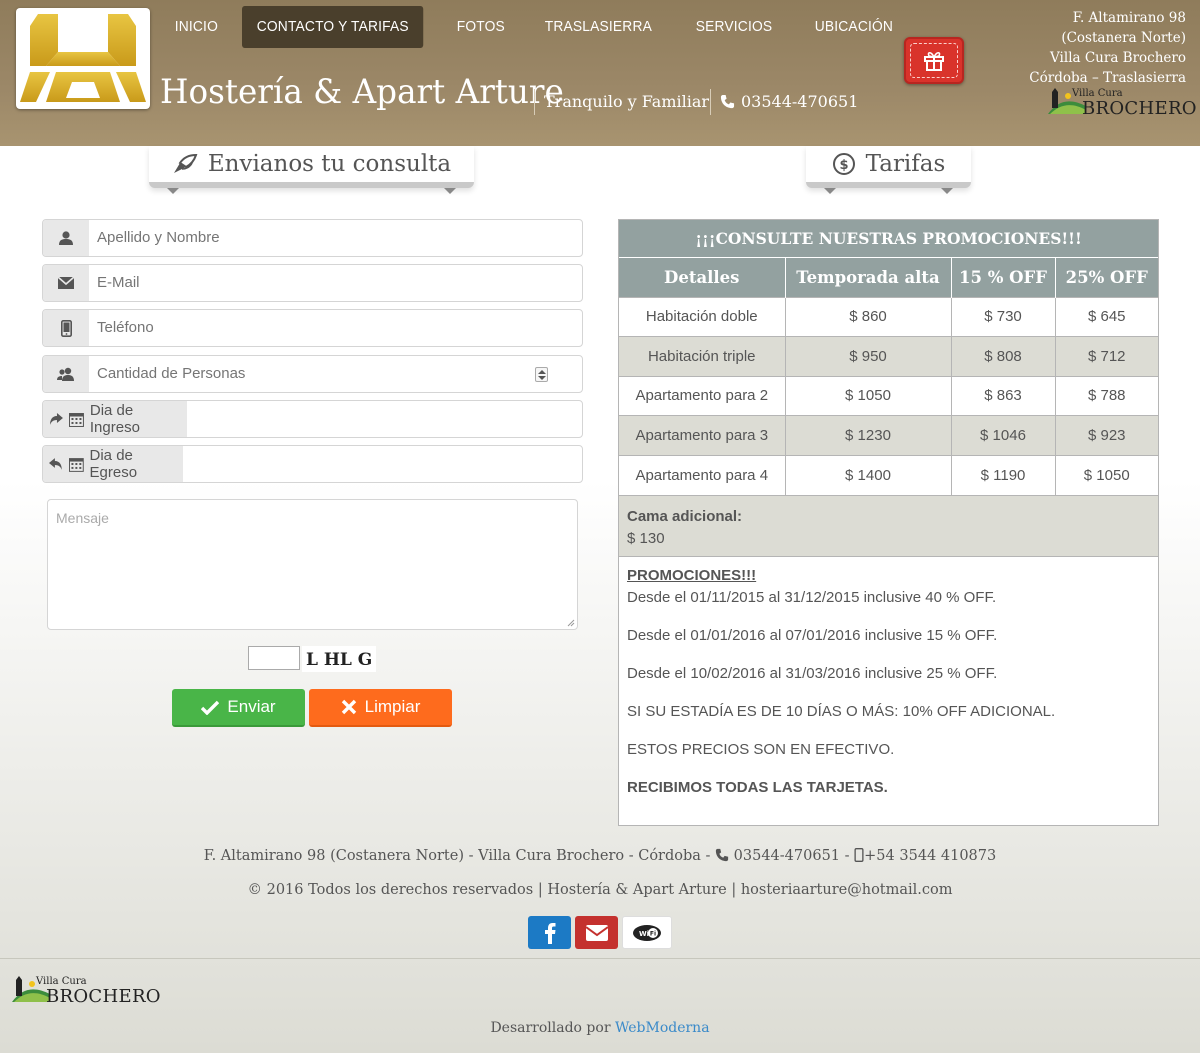 Image resolution: width=1200 pixels, height=1053 pixels. I want to click on facebook-button, so click(549, 932).